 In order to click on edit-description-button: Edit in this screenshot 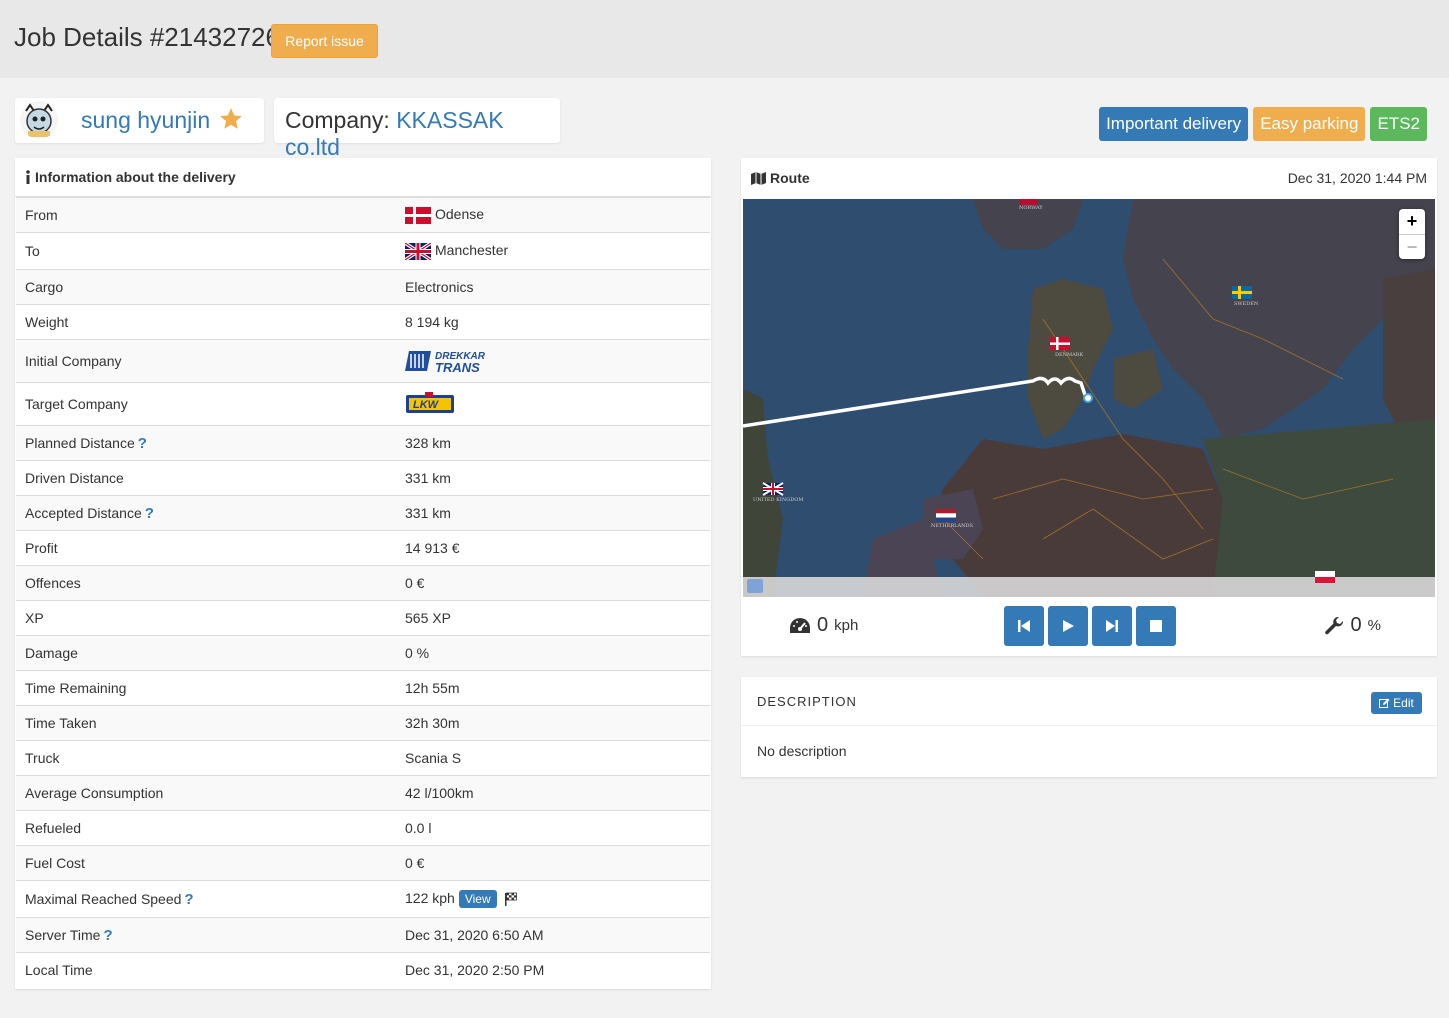, I will do `click(1396, 703)`.